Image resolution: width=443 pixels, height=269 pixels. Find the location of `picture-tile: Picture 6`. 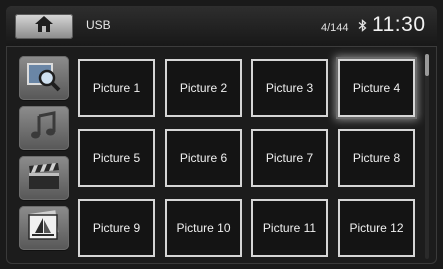

picture-tile: Picture 6 is located at coordinates (203, 158).